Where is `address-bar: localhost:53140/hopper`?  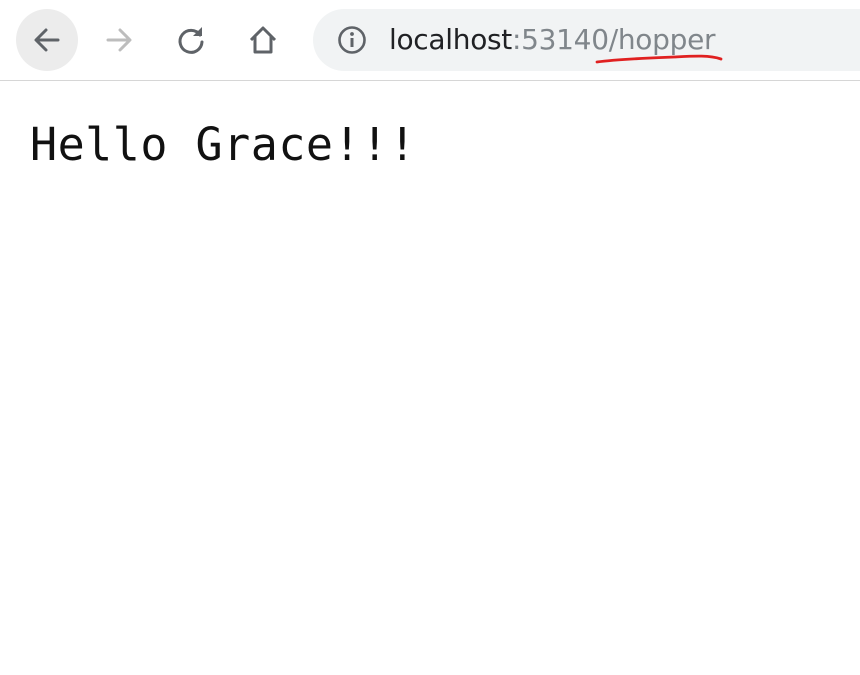
address-bar: localhost:53140/hopper is located at coordinates (586, 40).